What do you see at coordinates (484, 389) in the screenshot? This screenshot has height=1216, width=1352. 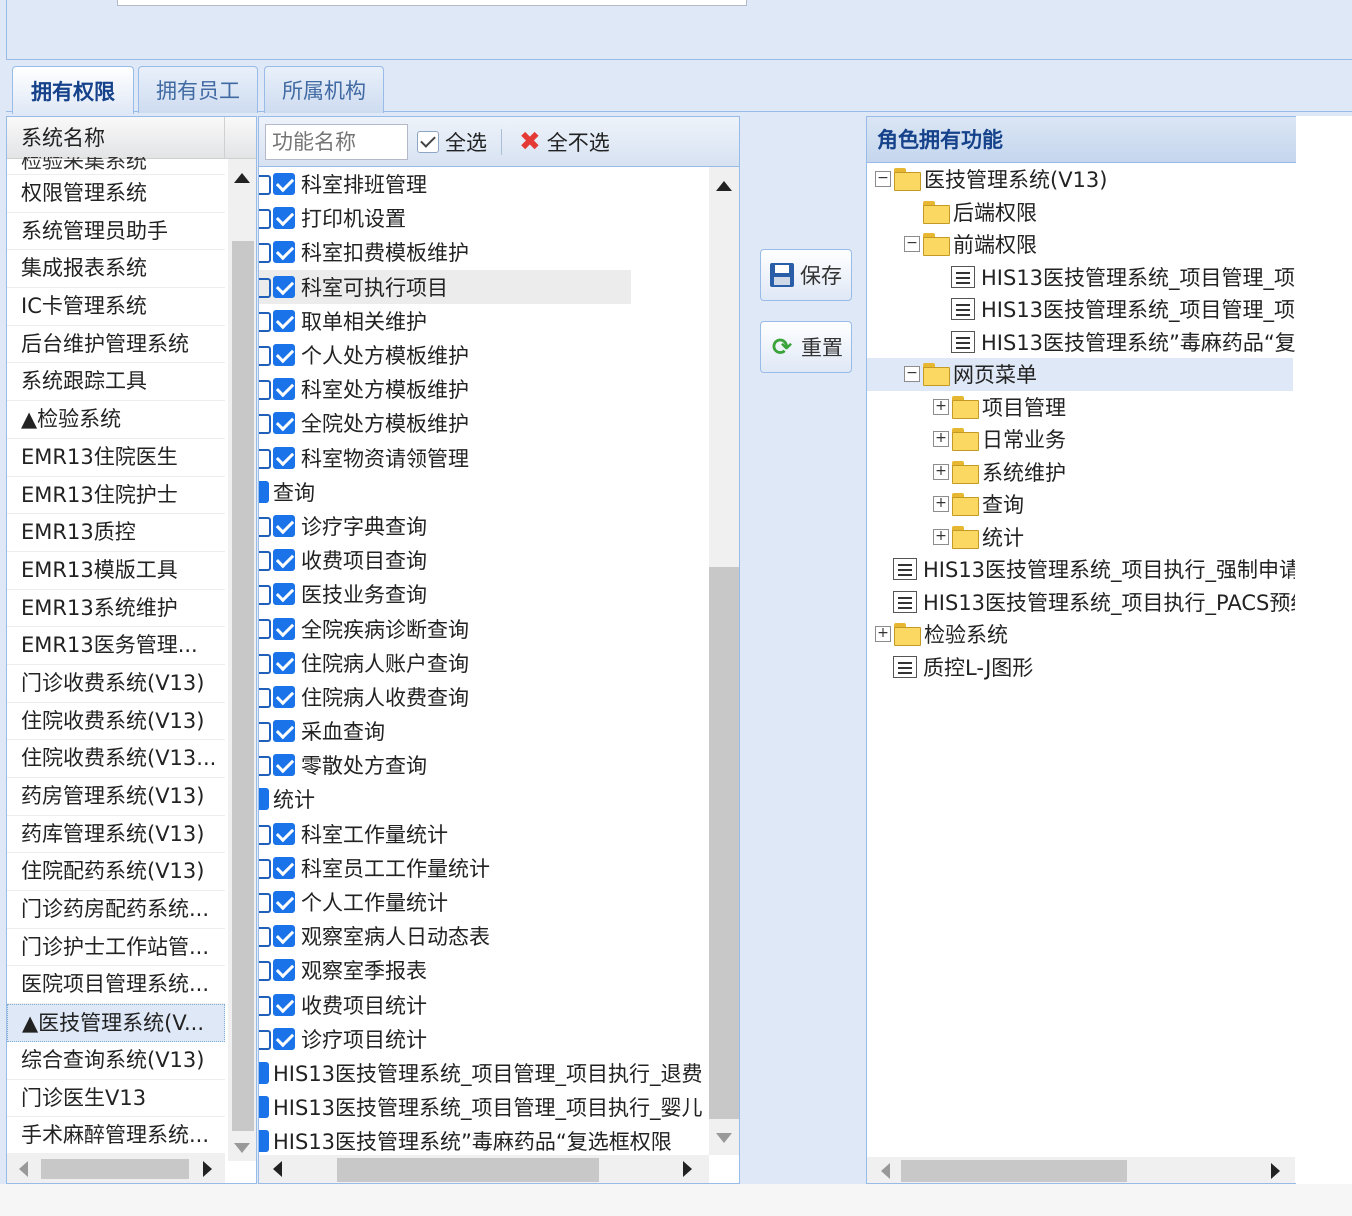 I see `function-row: 科室处方模板维护` at bounding box center [484, 389].